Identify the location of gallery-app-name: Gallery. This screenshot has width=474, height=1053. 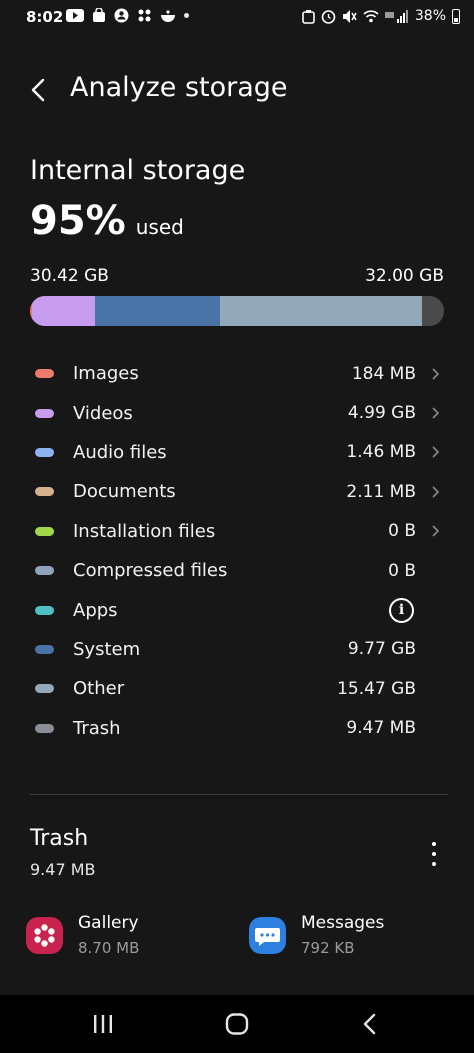
(108, 923).